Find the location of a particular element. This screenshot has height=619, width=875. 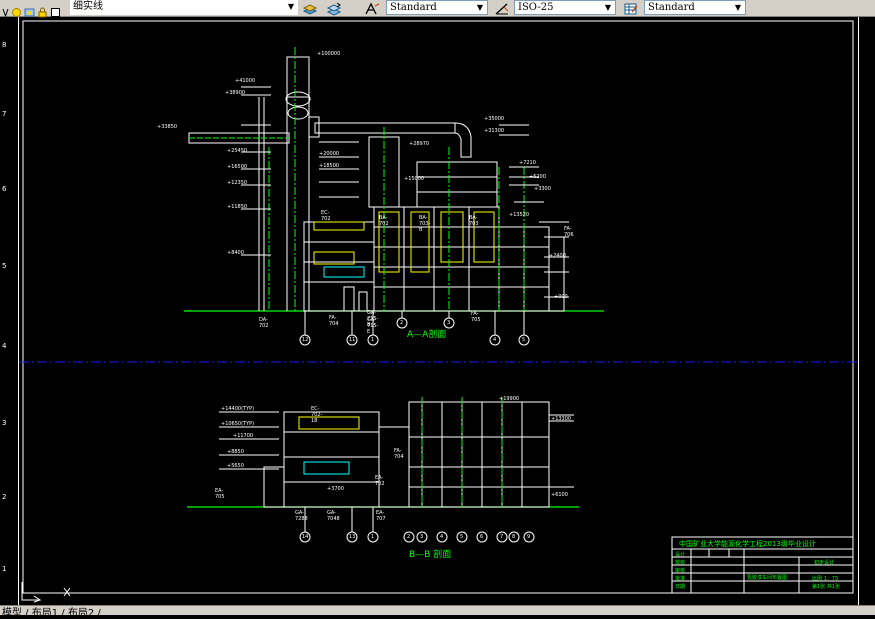

equip-label: FA-706 is located at coordinates (569, 232).